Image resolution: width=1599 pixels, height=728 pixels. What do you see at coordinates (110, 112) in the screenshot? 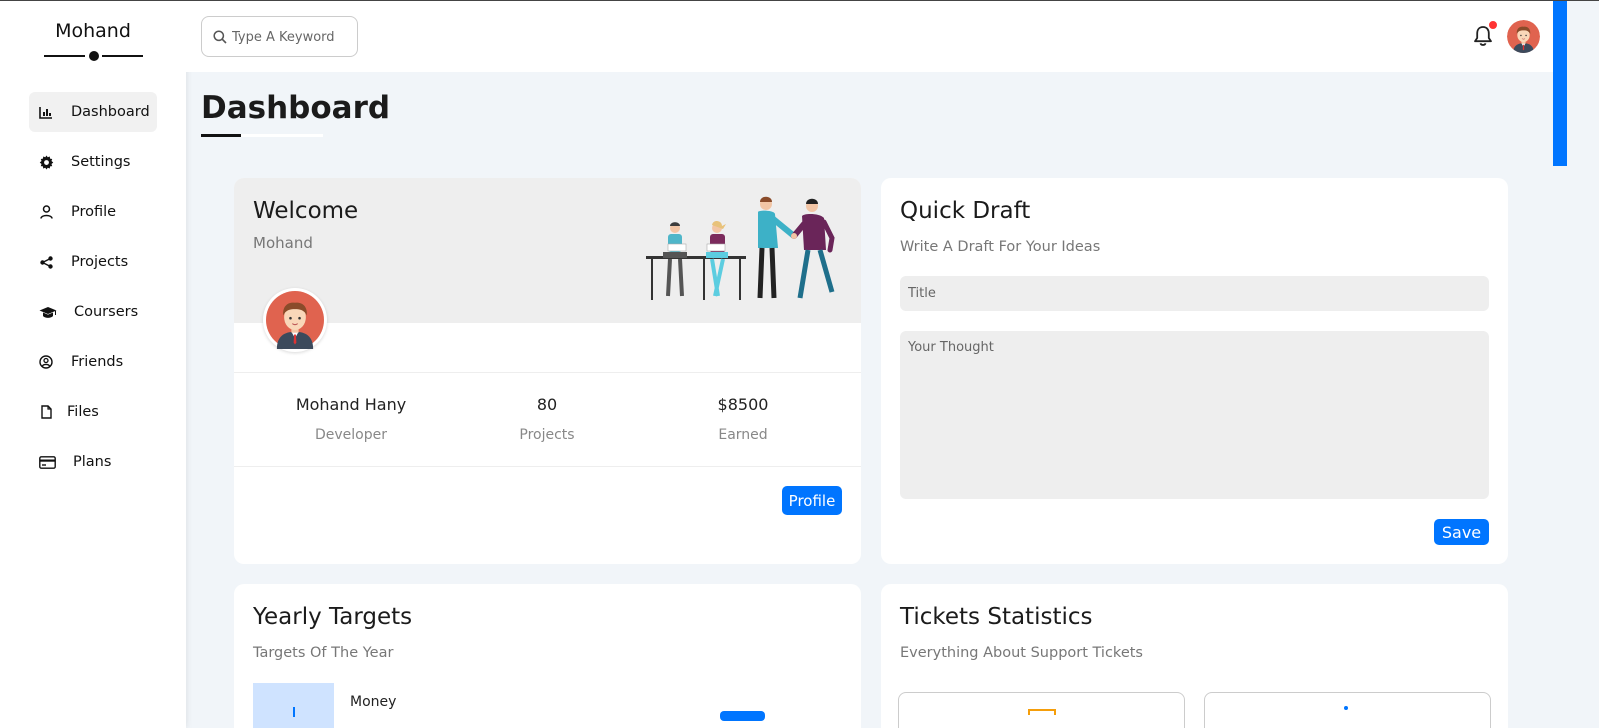
I see `sidebar-item-label: Dashboard` at bounding box center [110, 112].